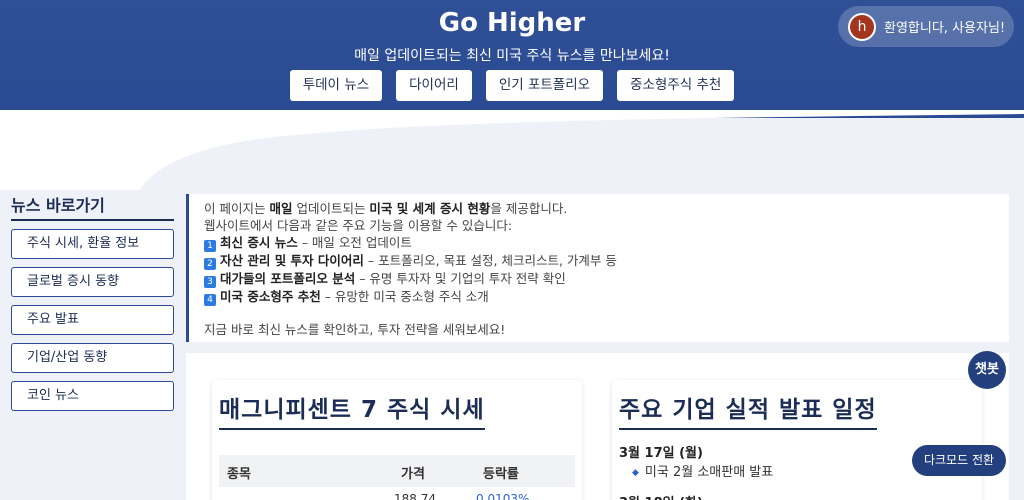  I want to click on intro-line-2: 웹사이트에서 다음과 같은 주요 기능을 이용할 수 있습니다:, so click(358, 225).